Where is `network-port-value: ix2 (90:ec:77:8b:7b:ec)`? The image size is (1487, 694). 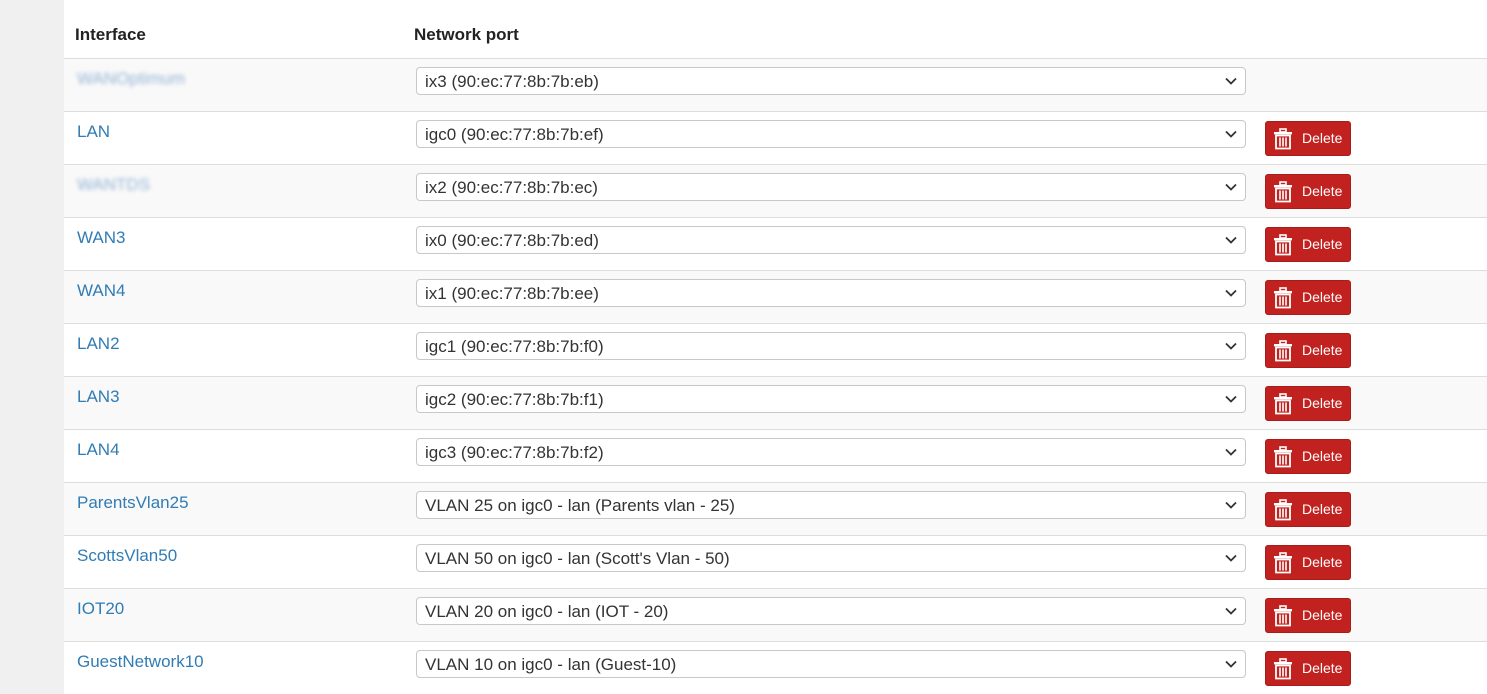
network-port-value: ix2 (90:ec:77:8b:7b:ec) is located at coordinates (511, 187).